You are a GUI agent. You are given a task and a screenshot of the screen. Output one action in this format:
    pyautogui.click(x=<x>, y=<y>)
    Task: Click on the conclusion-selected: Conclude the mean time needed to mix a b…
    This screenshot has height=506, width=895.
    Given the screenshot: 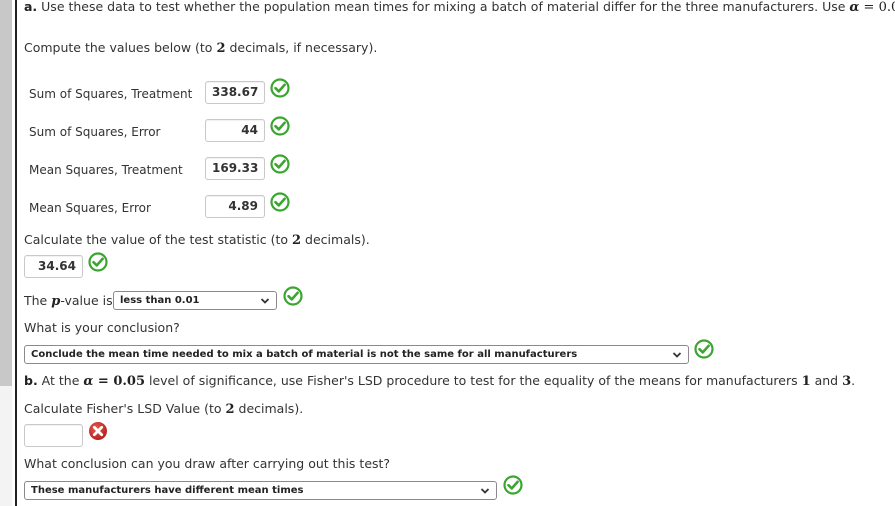 What is the action you would take?
    pyautogui.click(x=304, y=354)
    